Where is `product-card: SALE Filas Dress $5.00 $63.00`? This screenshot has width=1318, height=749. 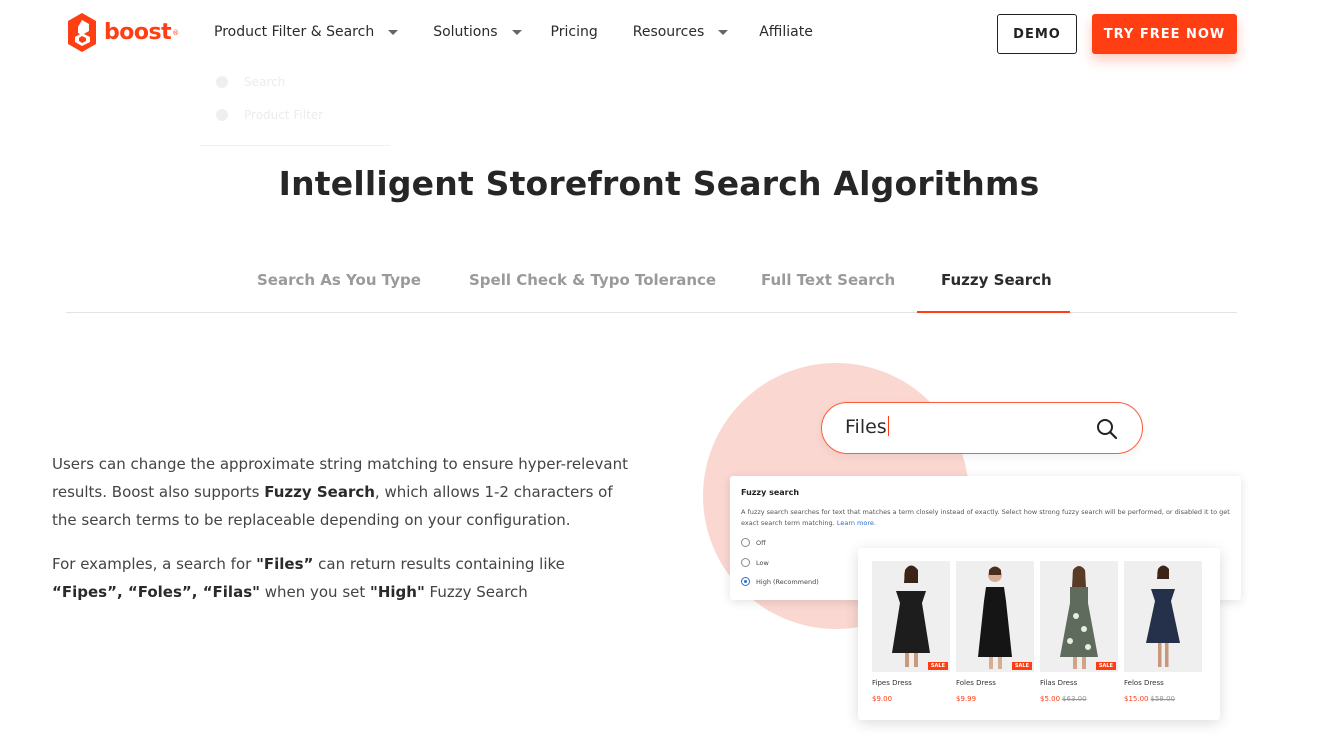 product-card: SALE Filas Dress $5.00 $63.00 is located at coordinates (1079, 632).